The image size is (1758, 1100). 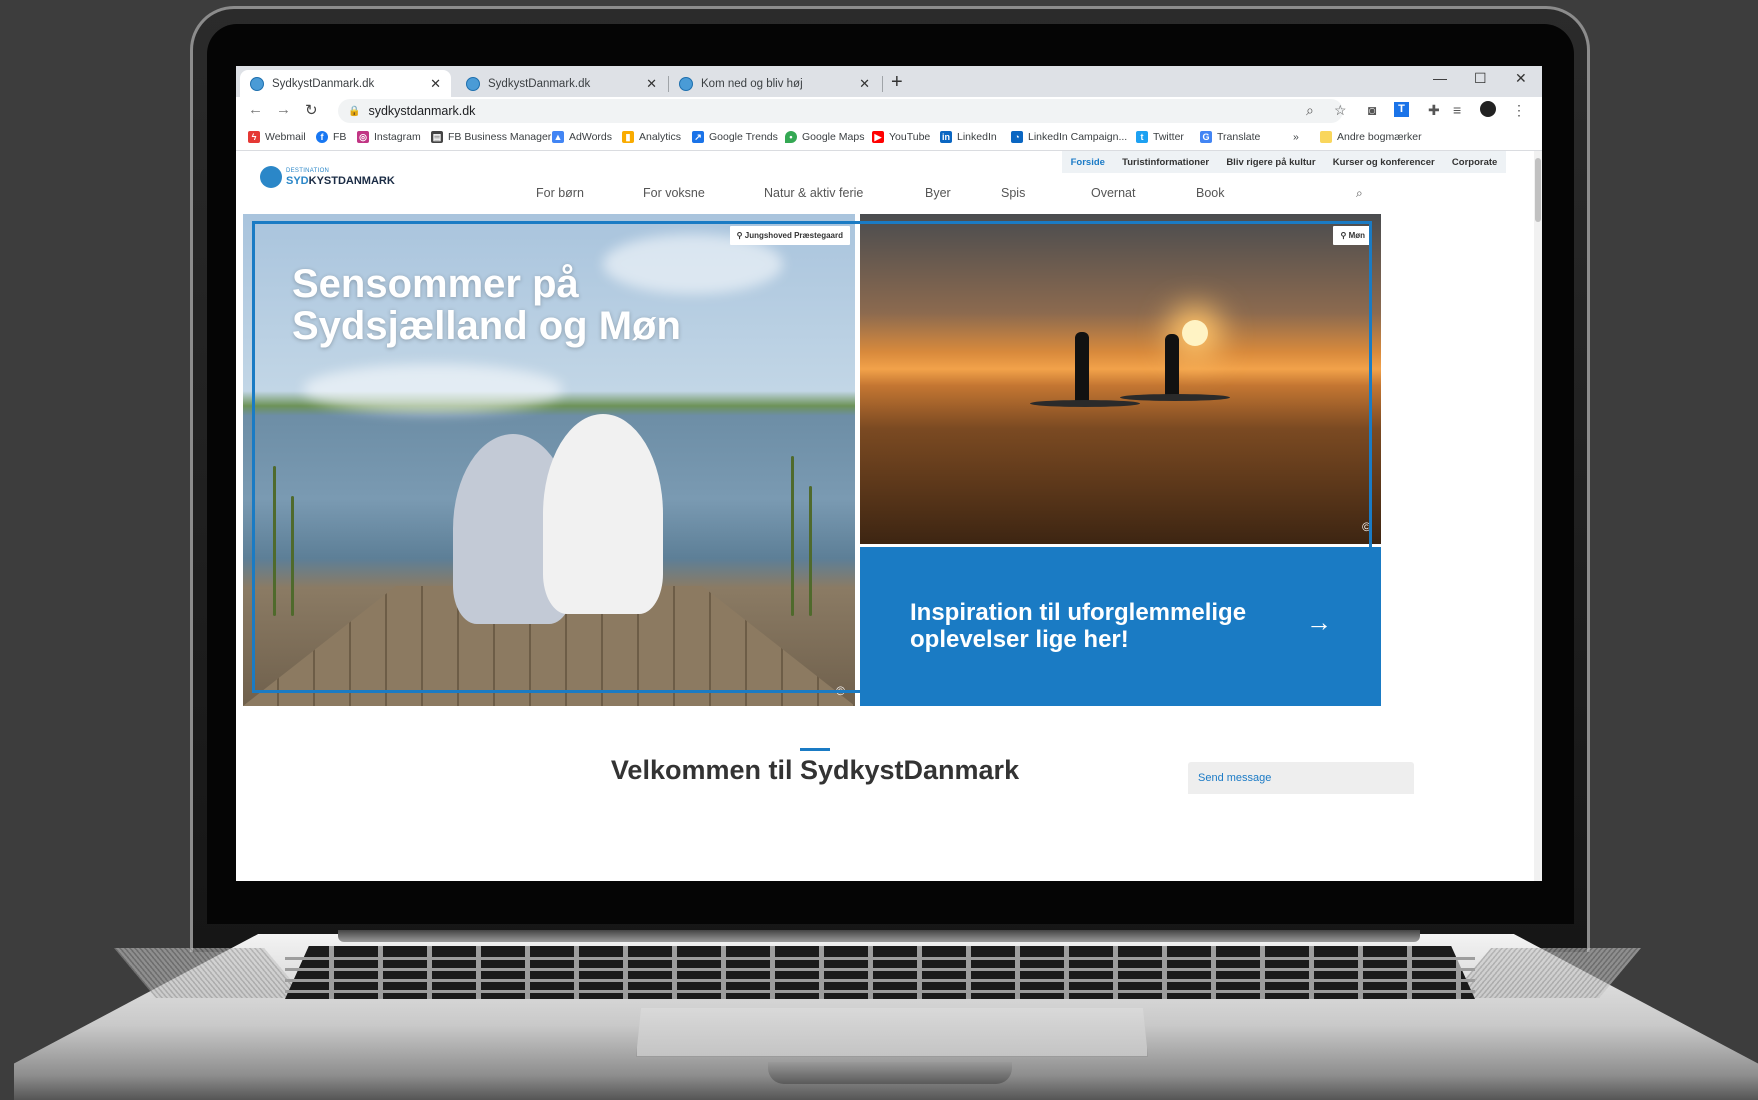 I want to click on analytics-icon: ▮, so click(x=628, y=137).